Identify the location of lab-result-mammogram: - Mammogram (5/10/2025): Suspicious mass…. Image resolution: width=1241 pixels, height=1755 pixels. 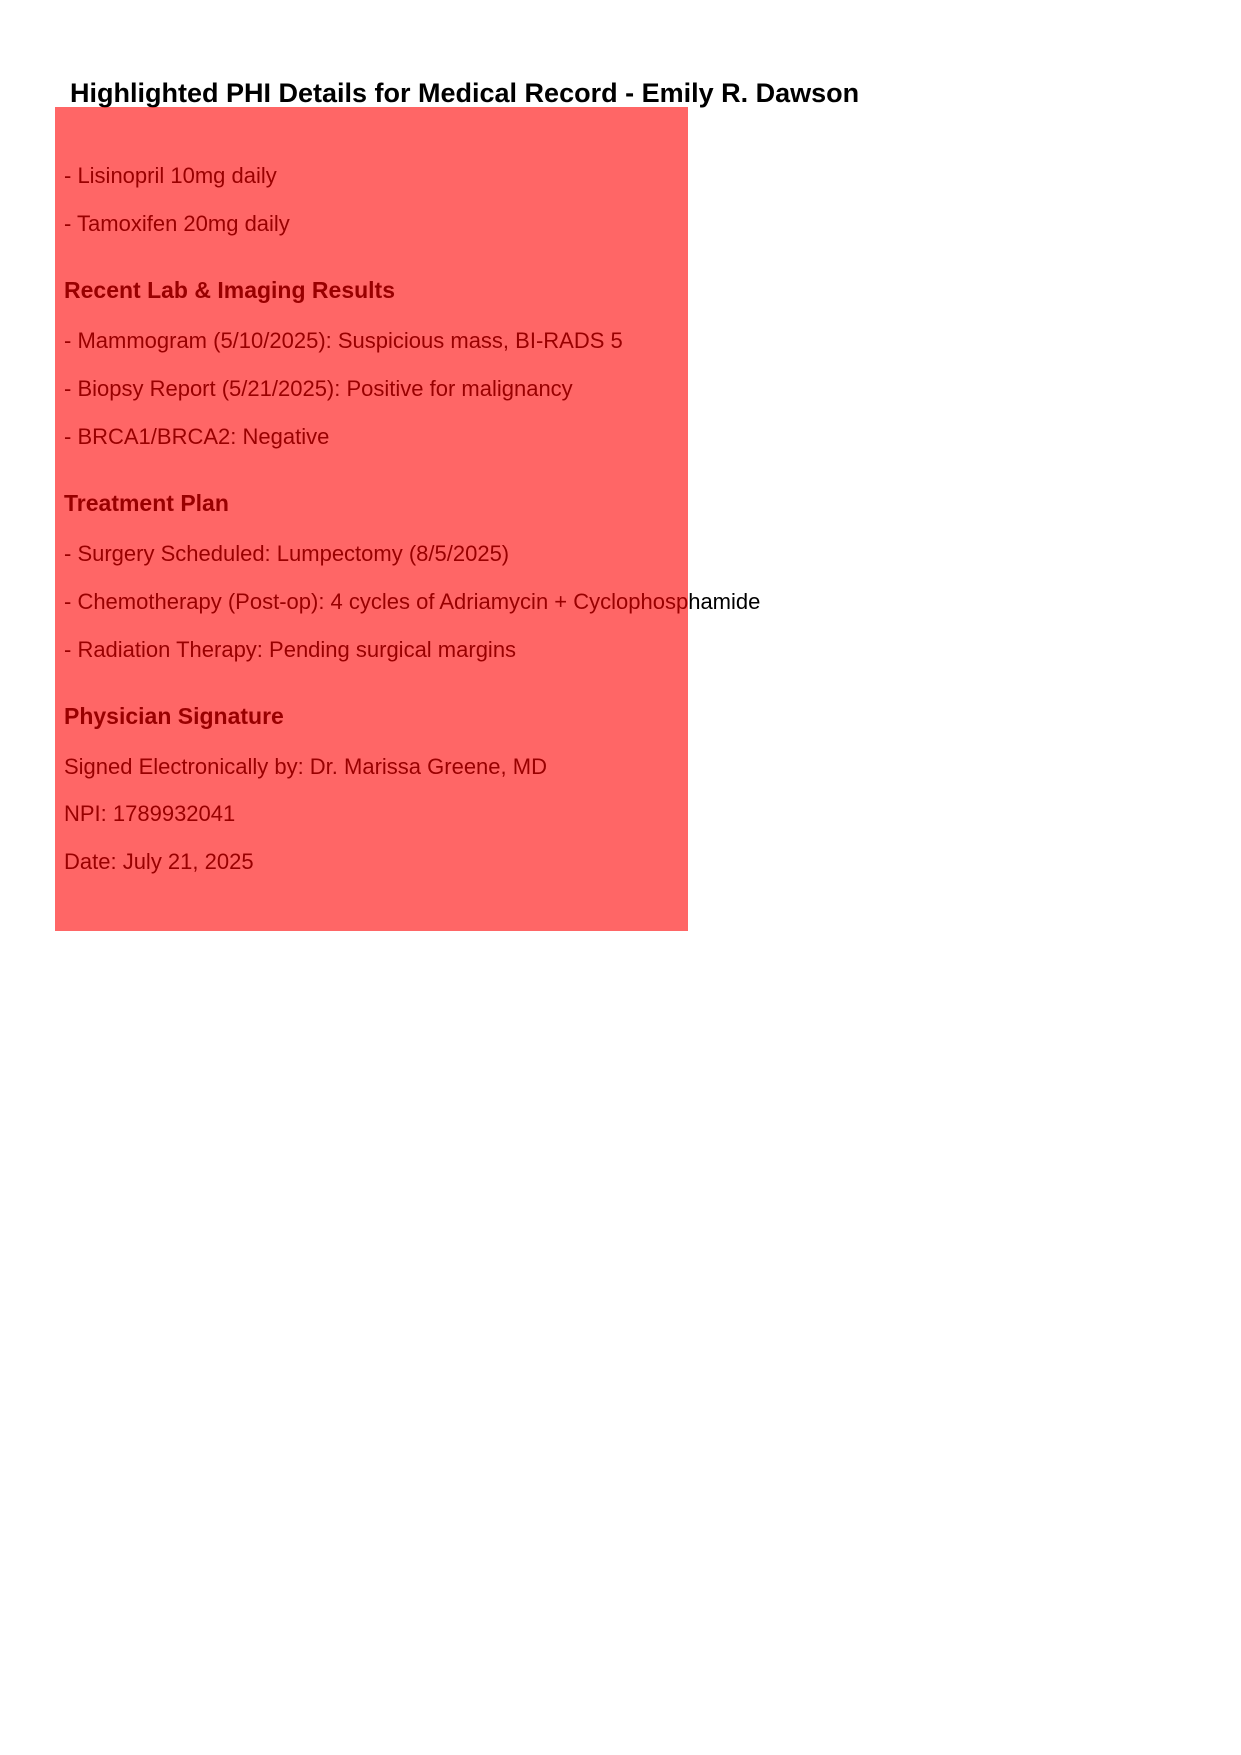
(343, 340).